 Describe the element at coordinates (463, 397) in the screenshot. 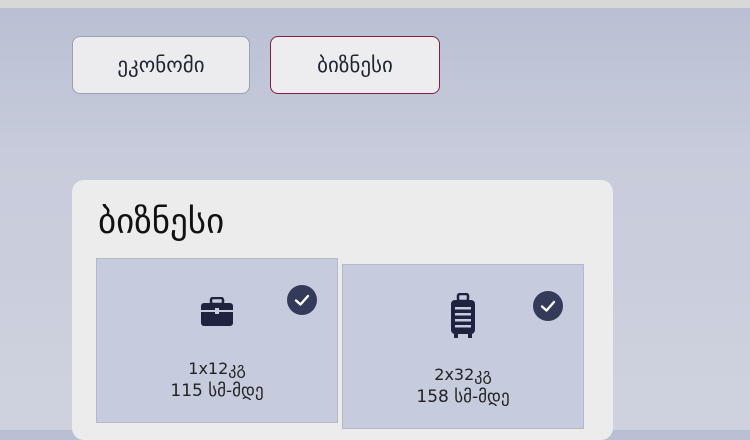

I see `baggage-dimension: 158 სმ-მდე` at that location.